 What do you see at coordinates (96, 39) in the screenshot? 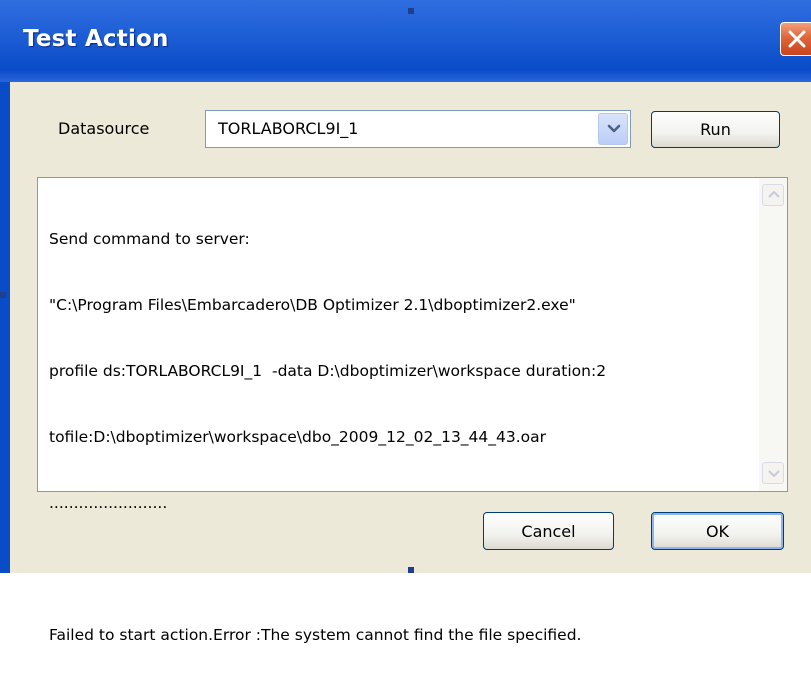
I see `window-title: Test Action` at bounding box center [96, 39].